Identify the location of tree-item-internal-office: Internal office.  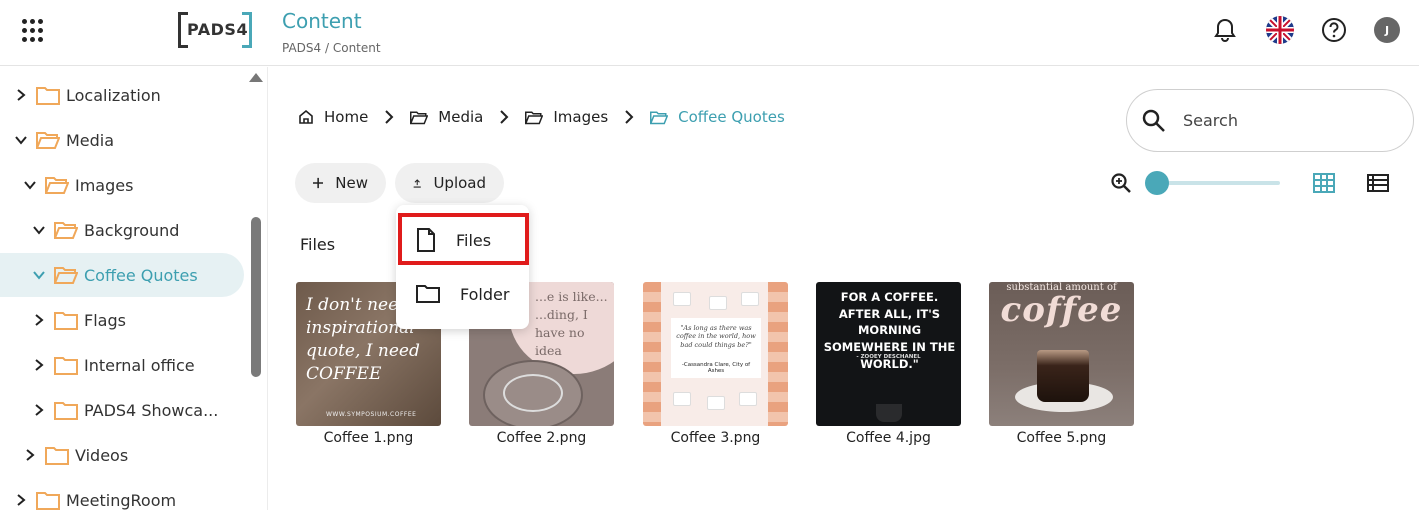
(138, 365).